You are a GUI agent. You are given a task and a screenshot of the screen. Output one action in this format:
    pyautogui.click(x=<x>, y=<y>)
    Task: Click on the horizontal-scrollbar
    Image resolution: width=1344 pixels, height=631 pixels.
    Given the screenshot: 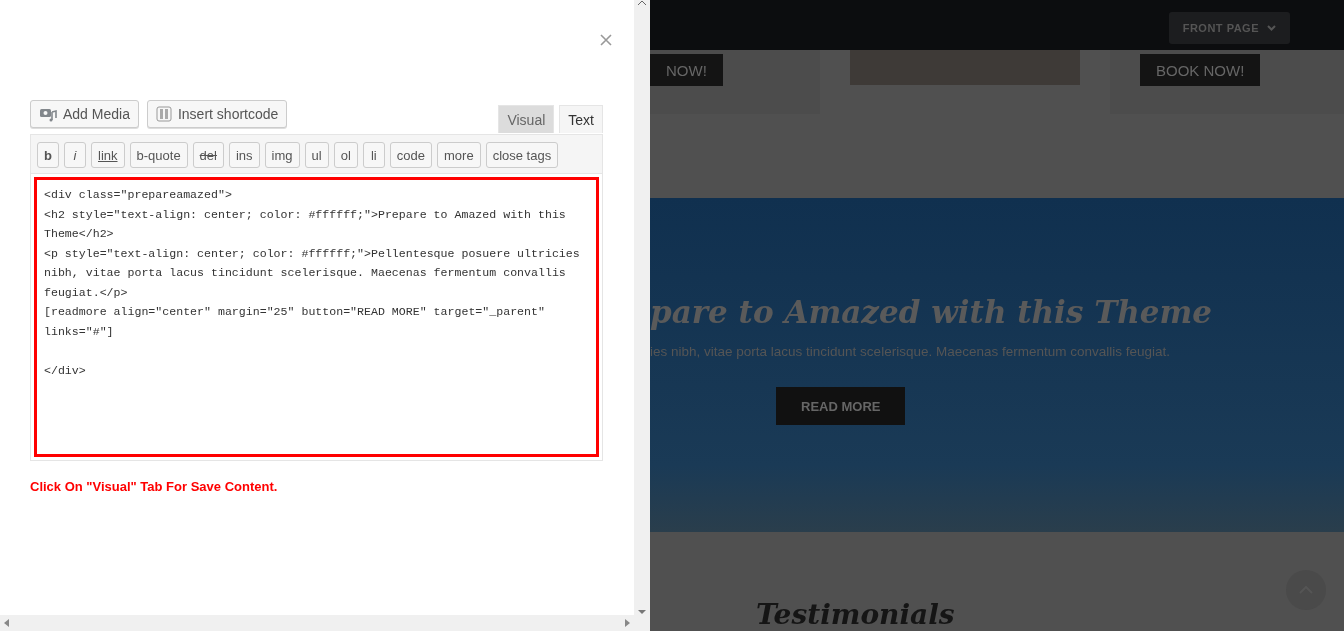 What is the action you would take?
    pyautogui.click(x=317, y=623)
    